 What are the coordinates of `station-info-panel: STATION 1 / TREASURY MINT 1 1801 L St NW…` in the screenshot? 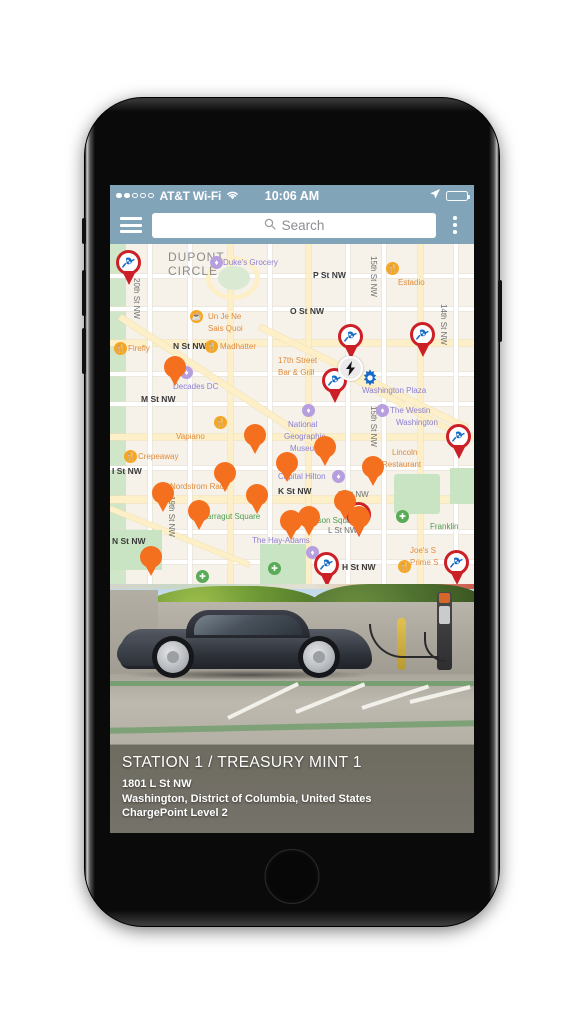 It's located at (292, 788).